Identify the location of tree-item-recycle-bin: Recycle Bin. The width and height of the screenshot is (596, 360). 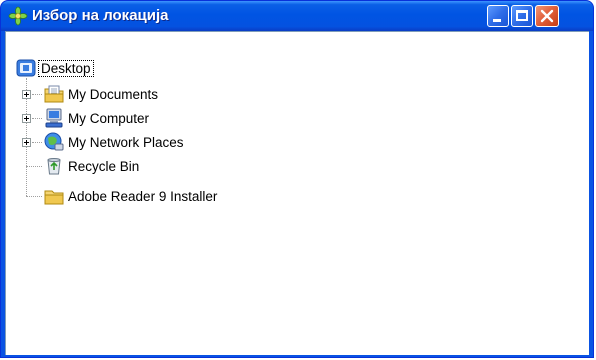
(126, 166).